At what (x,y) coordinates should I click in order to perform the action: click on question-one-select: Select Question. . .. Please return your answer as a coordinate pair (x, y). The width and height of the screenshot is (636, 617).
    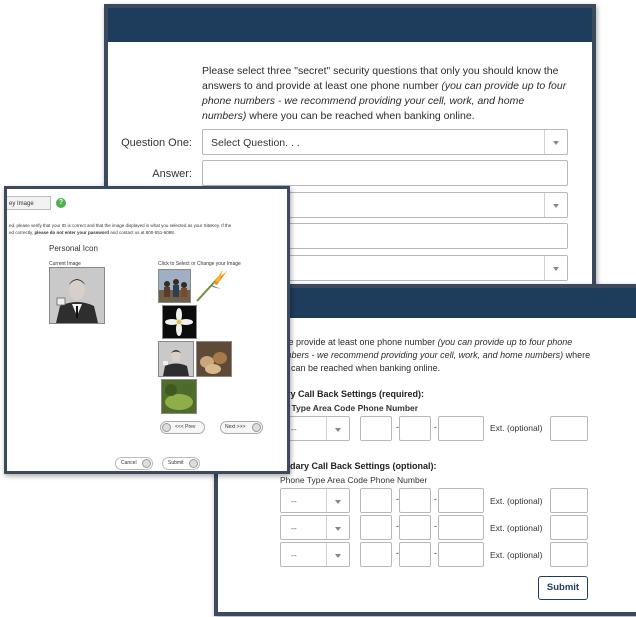
    Looking at the image, I should click on (385, 142).